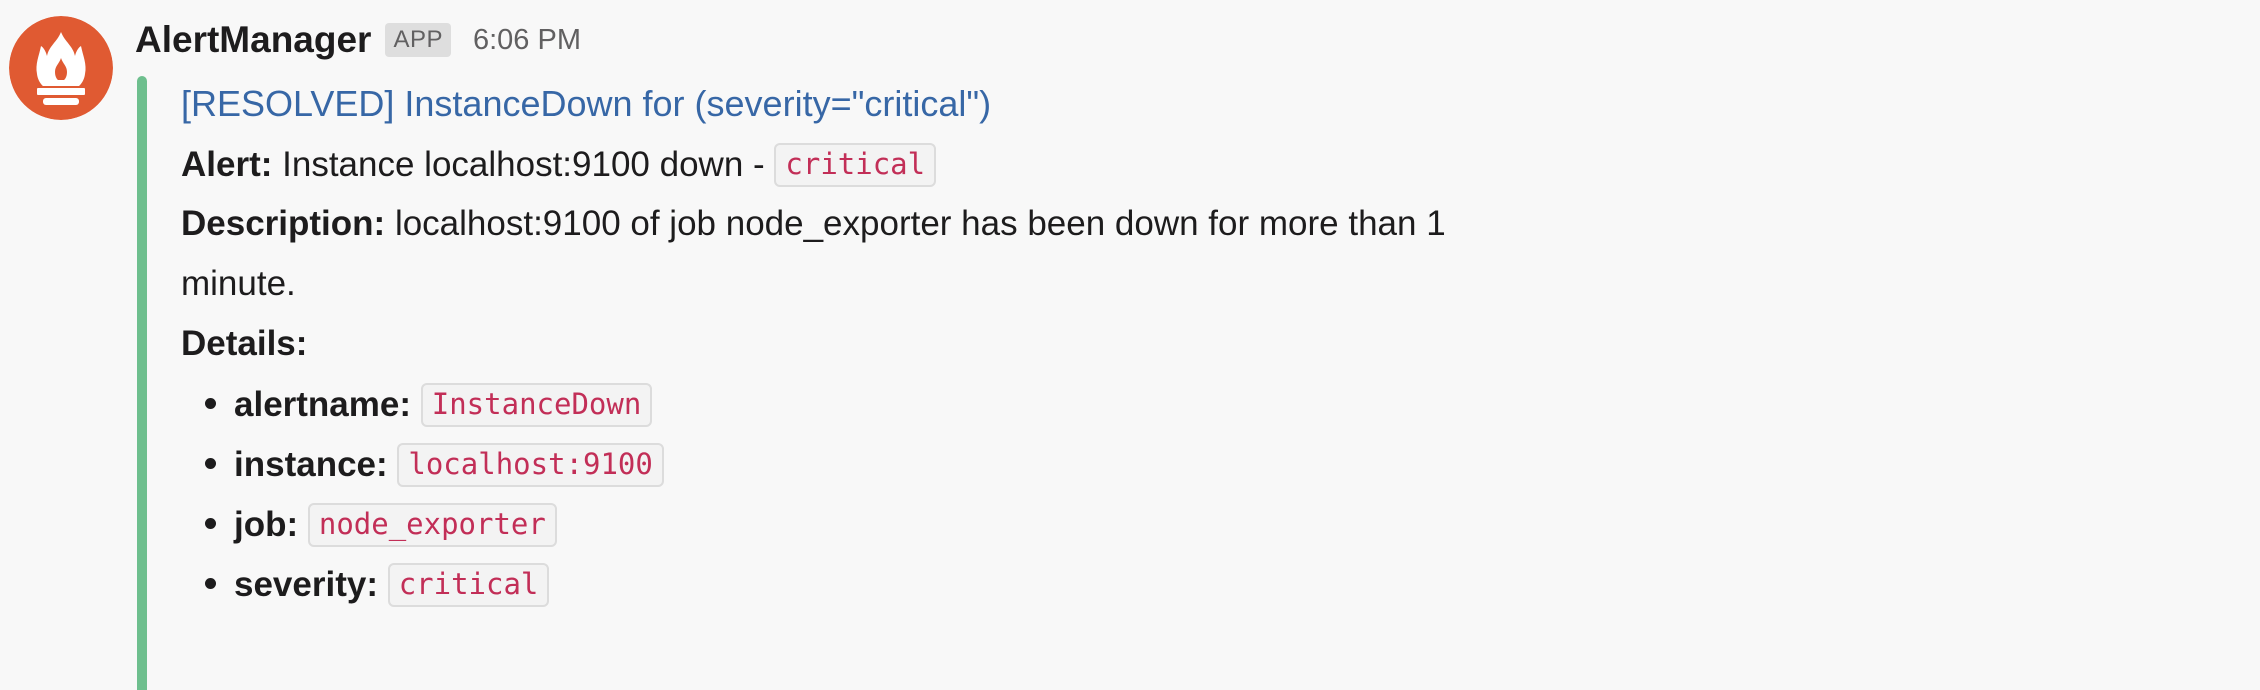 The width and height of the screenshot is (2260, 690). I want to click on detail-value-code: critical, so click(468, 585).